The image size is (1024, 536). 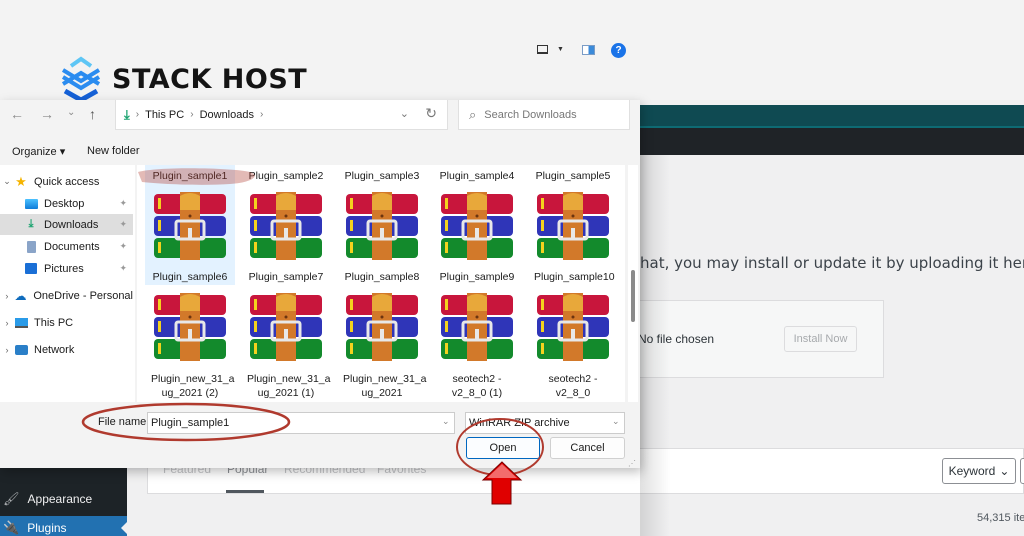 I want to click on file-item: Plugin_sample4, so click(x=477, y=176).